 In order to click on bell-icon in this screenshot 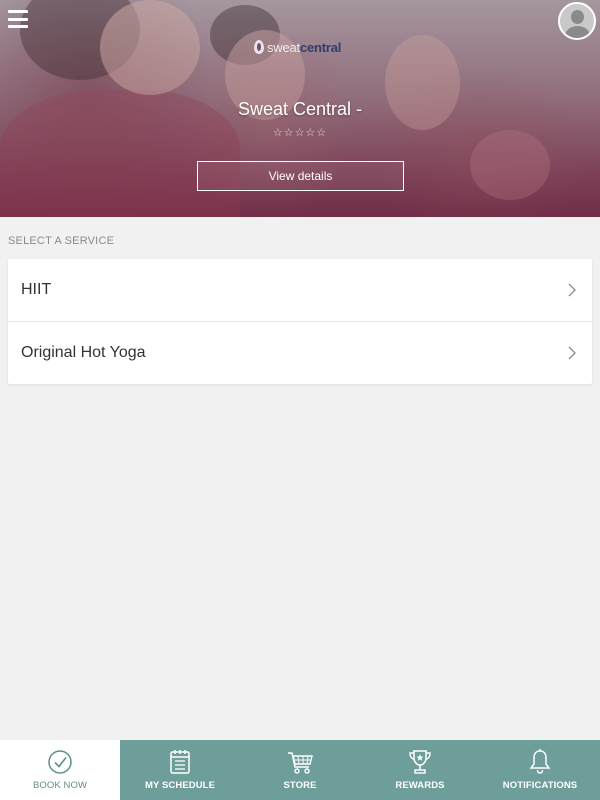, I will do `click(540, 761)`.